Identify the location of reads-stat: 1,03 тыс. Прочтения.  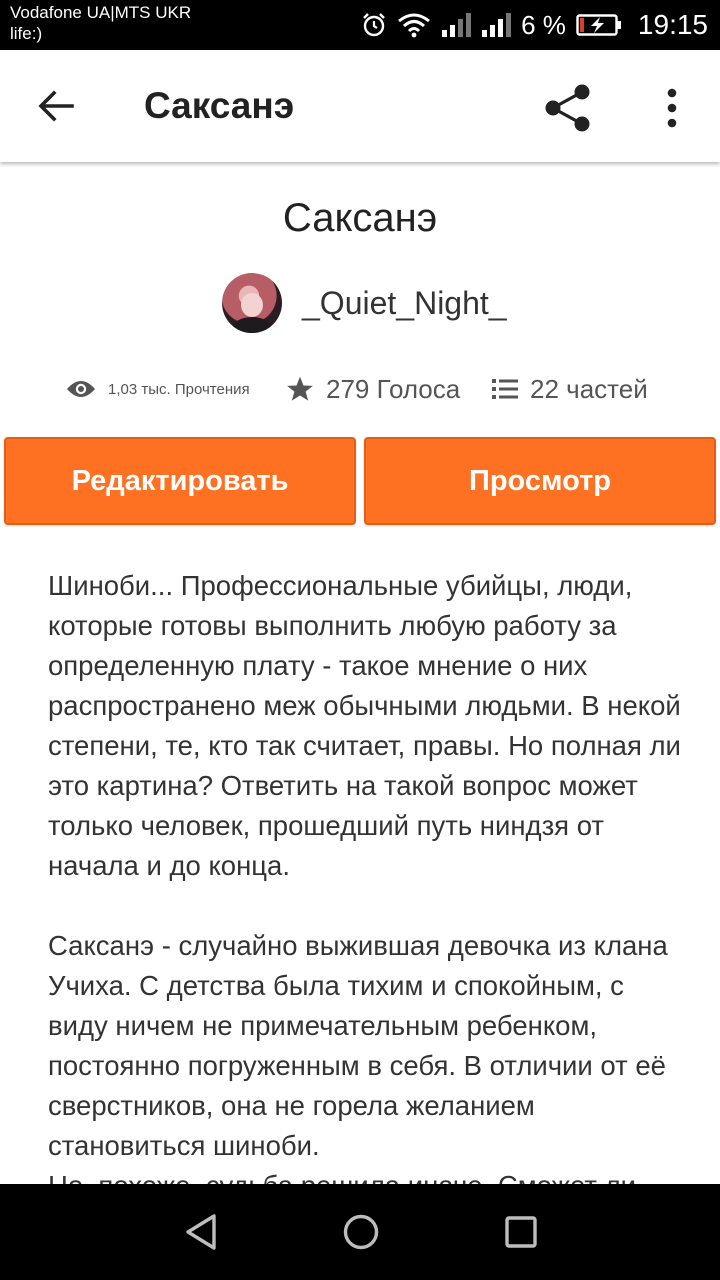
(158, 389).